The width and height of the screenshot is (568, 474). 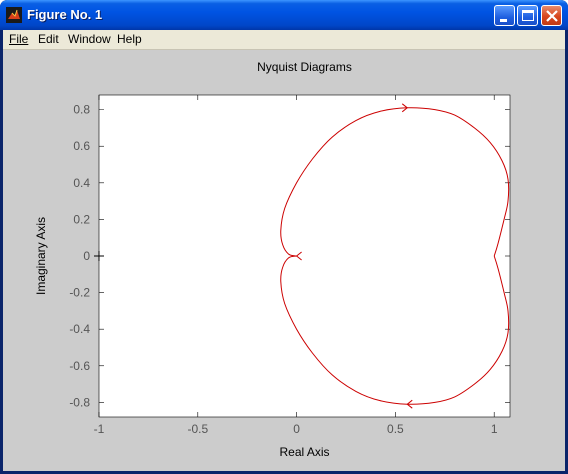 What do you see at coordinates (81, 219) in the screenshot?
I see `y-tick-label: 0.2` at bounding box center [81, 219].